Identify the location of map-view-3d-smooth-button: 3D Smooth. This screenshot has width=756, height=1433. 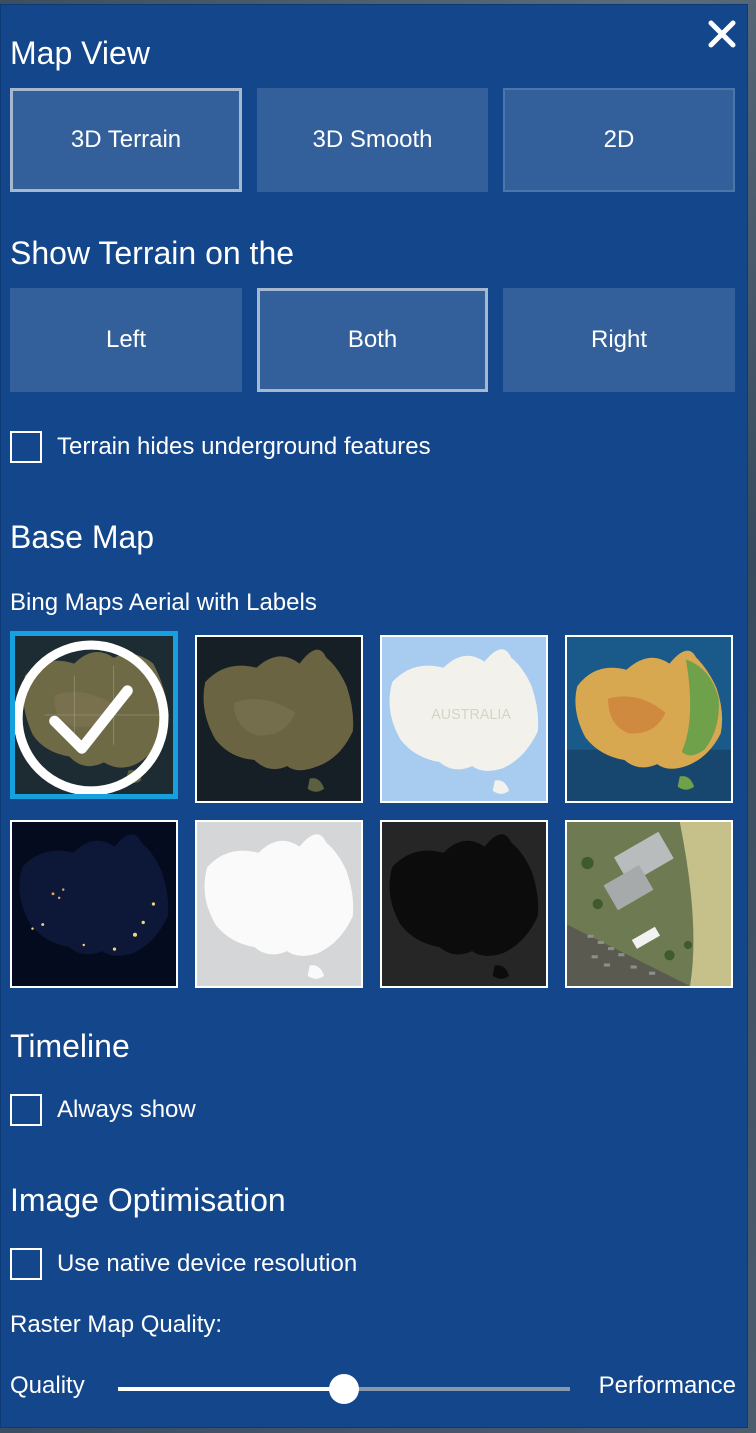
(372, 140).